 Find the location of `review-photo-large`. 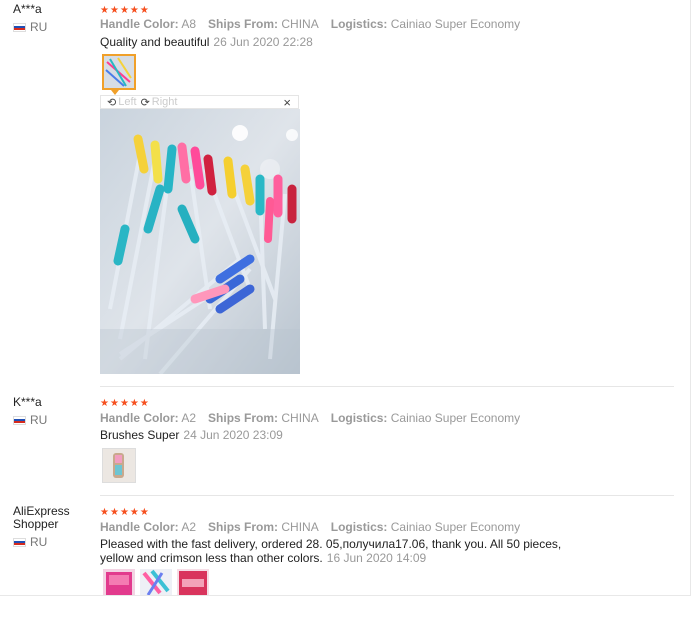

review-photo-large is located at coordinates (200, 241).